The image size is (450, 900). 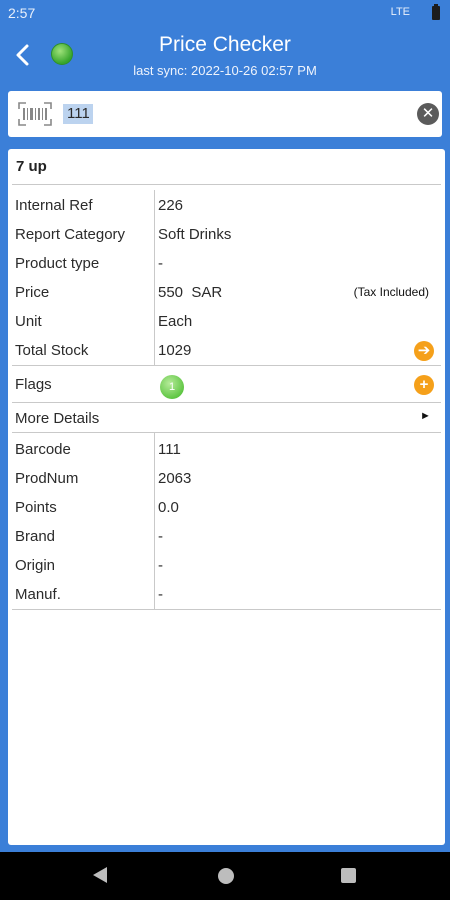 I want to click on row-label: Manuf., so click(x=38, y=594).